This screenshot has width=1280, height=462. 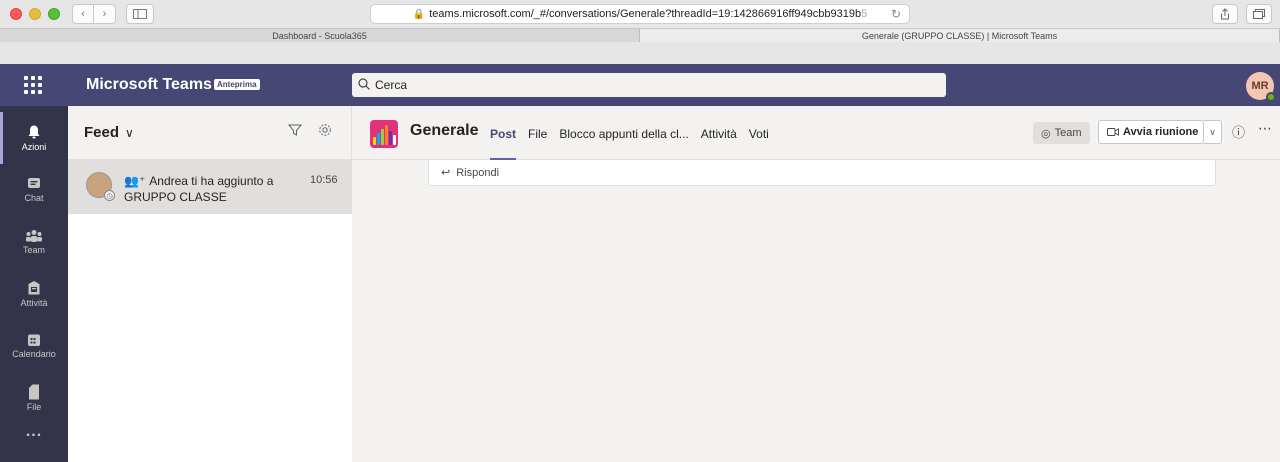 I want to click on sidebar-toggle-button, so click(x=140, y=14).